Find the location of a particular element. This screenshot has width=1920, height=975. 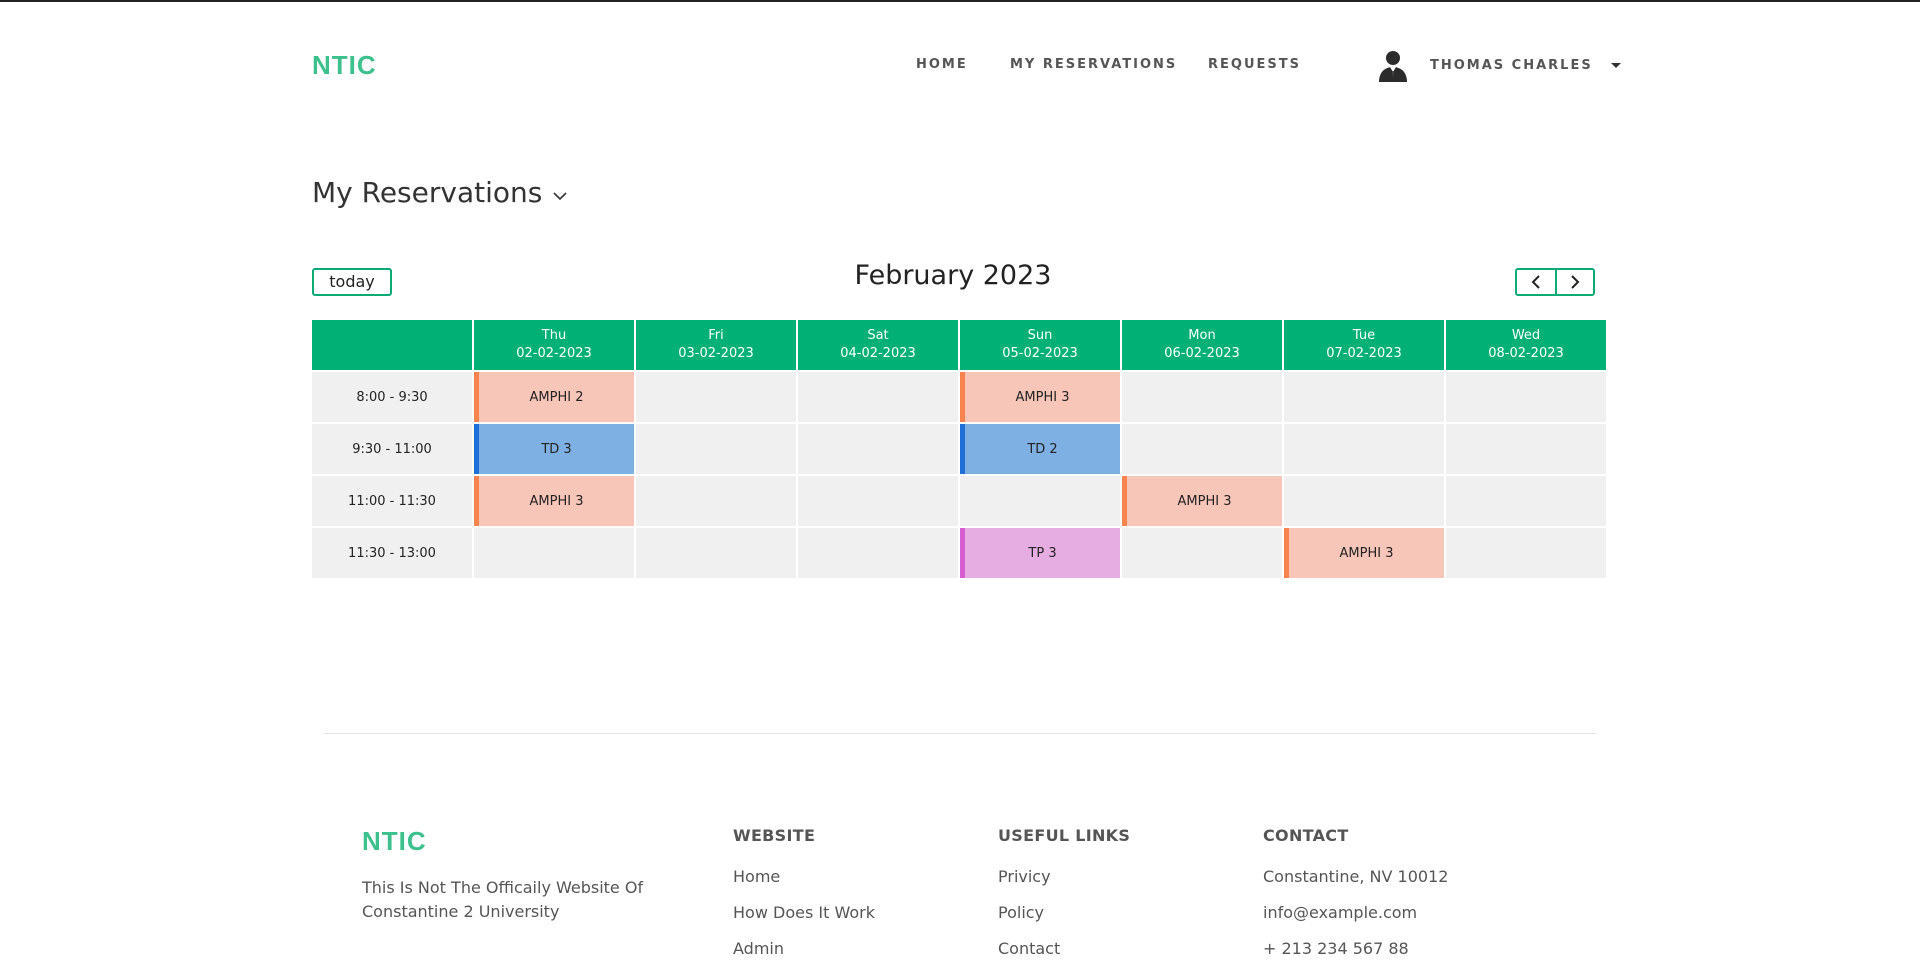

time-slot-label: 9:30 - 11:00 is located at coordinates (392, 449).